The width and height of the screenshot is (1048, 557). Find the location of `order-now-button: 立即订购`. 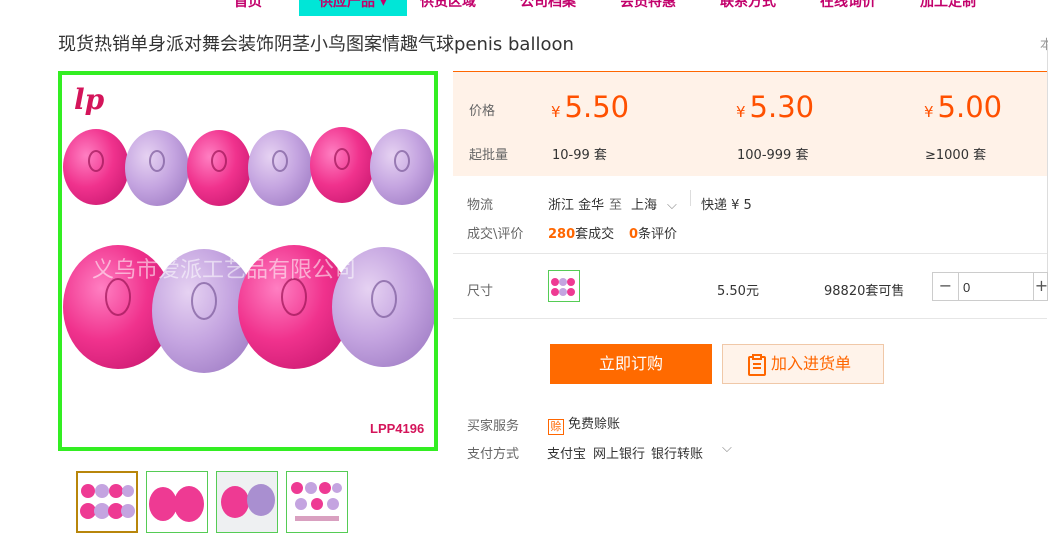

order-now-button: 立即订购 is located at coordinates (631, 364).